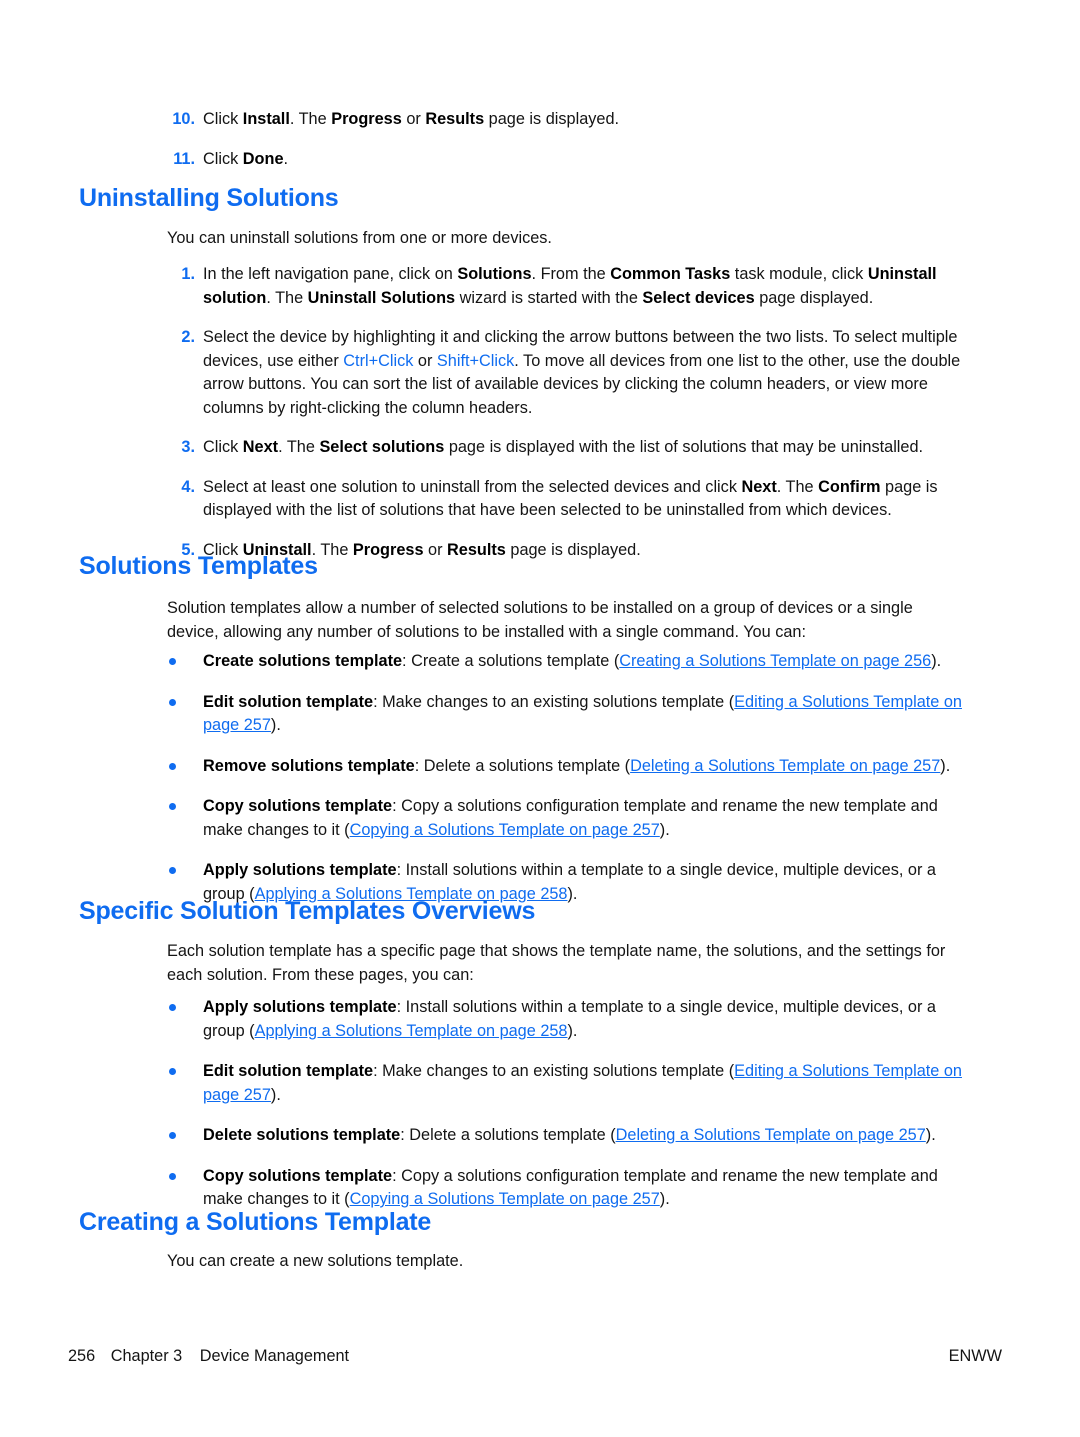 The height and width of the screenshot is (1437, 1080). I want to click on bold-term: Common Tasks, so click(670, 274).